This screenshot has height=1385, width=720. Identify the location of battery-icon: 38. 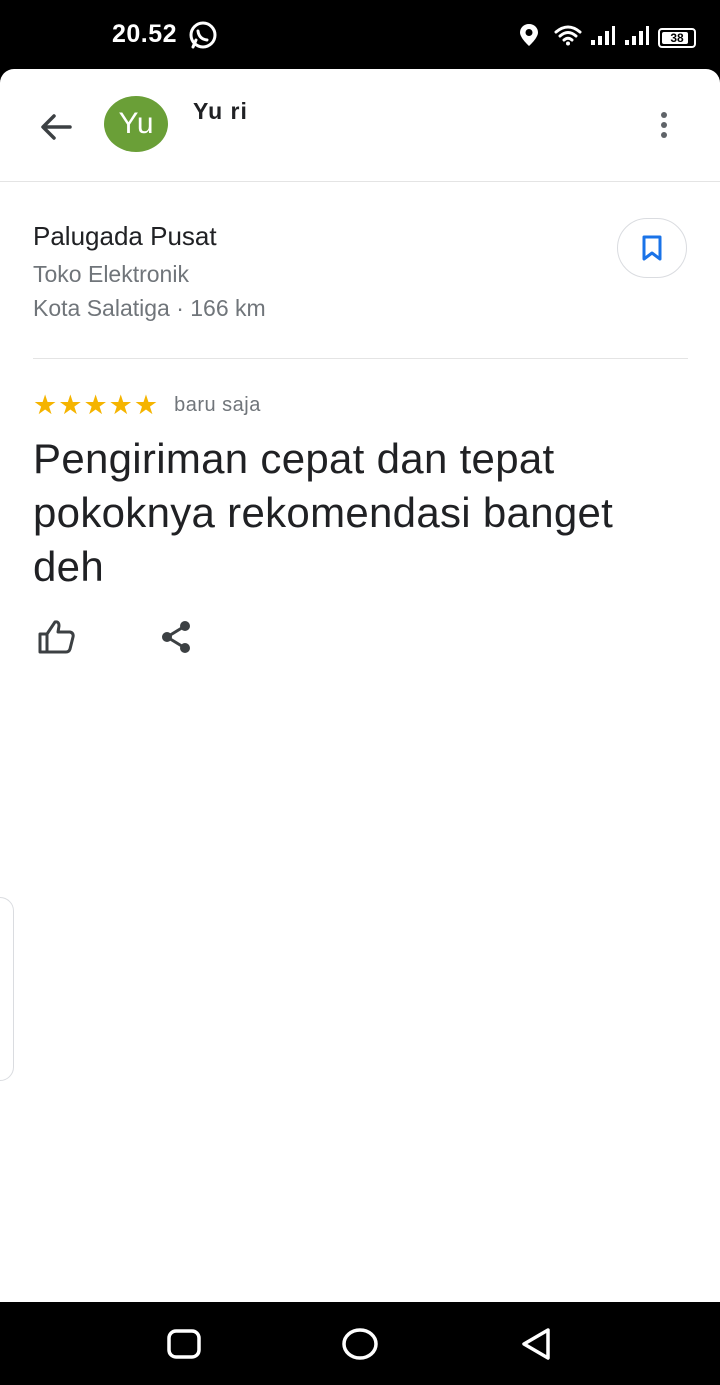
(677, 37).